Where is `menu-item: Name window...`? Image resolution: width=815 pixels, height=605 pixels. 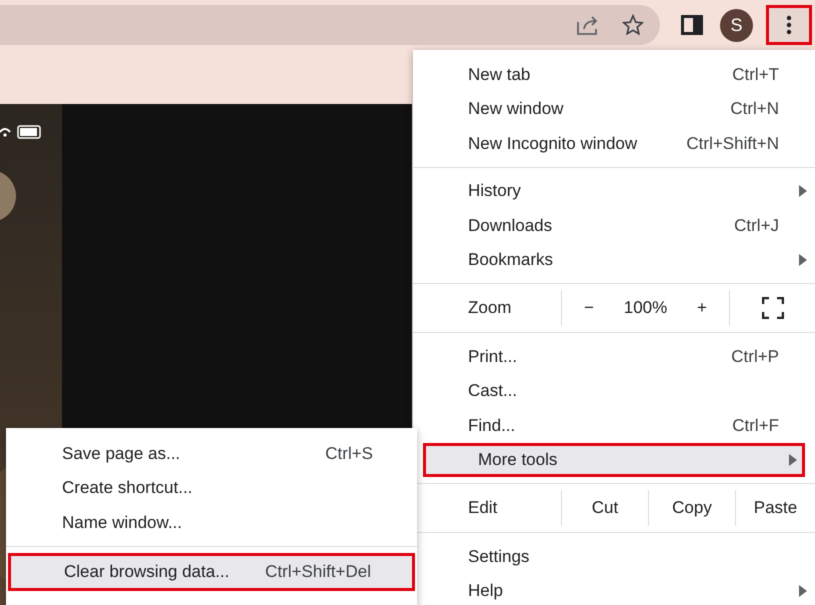
menu-item: Name window... is located at coordinates (211, 522).